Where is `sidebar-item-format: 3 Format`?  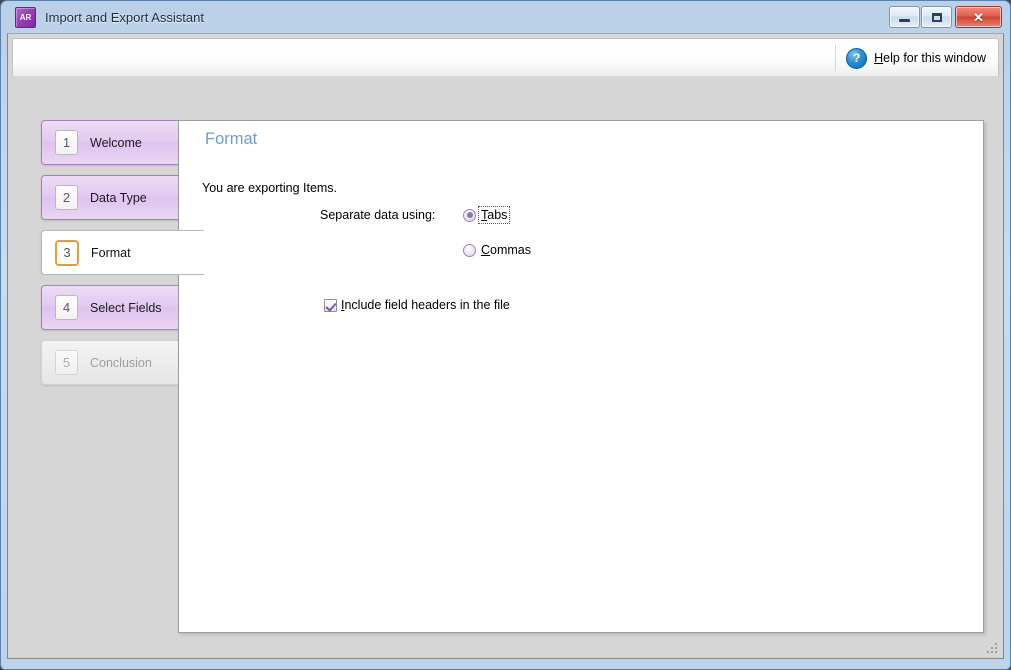
sidebar-item-format: 3 Format is located at coordinates (122, 252).